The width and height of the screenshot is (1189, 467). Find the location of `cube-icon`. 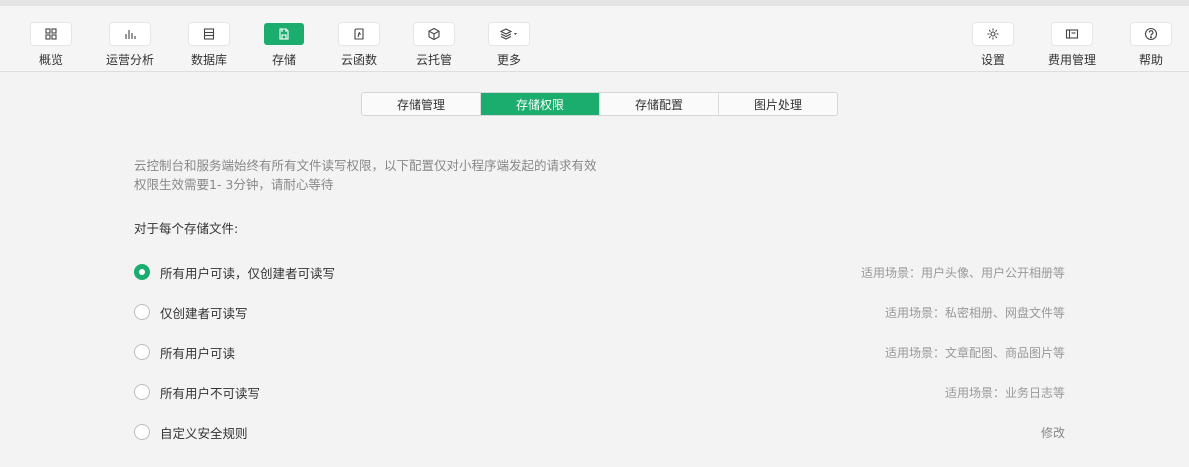

cube-icon is located at coordinates (434, 34).